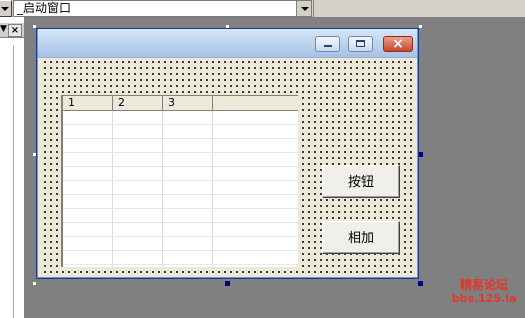 This screenshot has height=318, width=525. I want to click on close-button: ×, so click(398, 44).